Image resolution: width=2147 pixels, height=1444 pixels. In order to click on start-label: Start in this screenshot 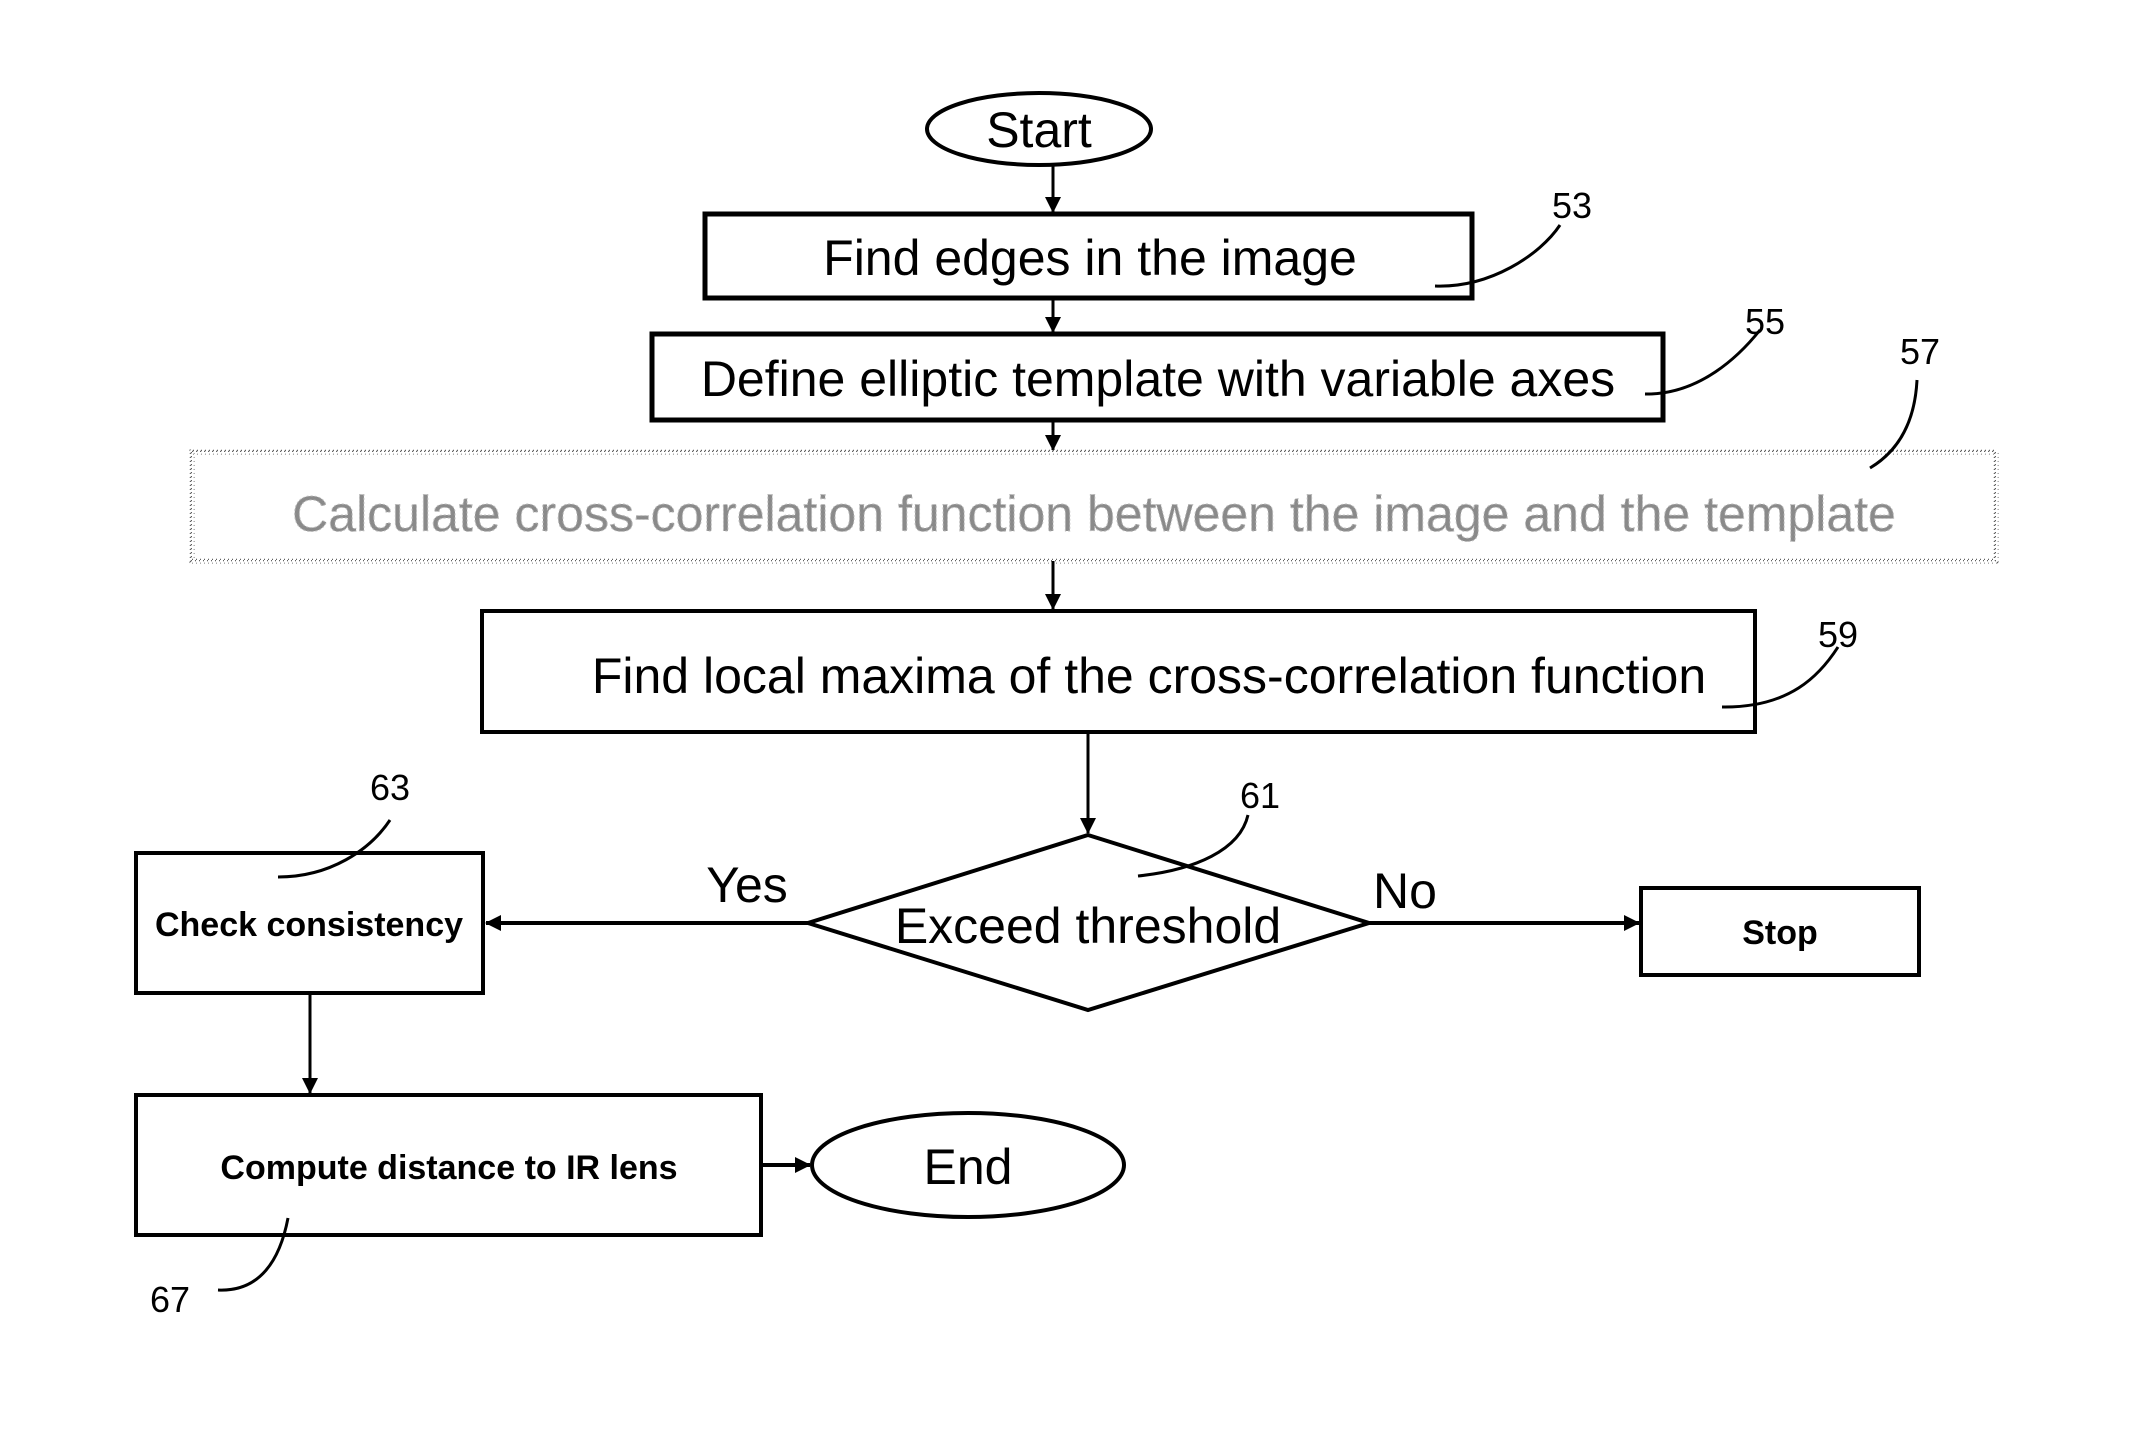, I will do `click(1039, 130)`.